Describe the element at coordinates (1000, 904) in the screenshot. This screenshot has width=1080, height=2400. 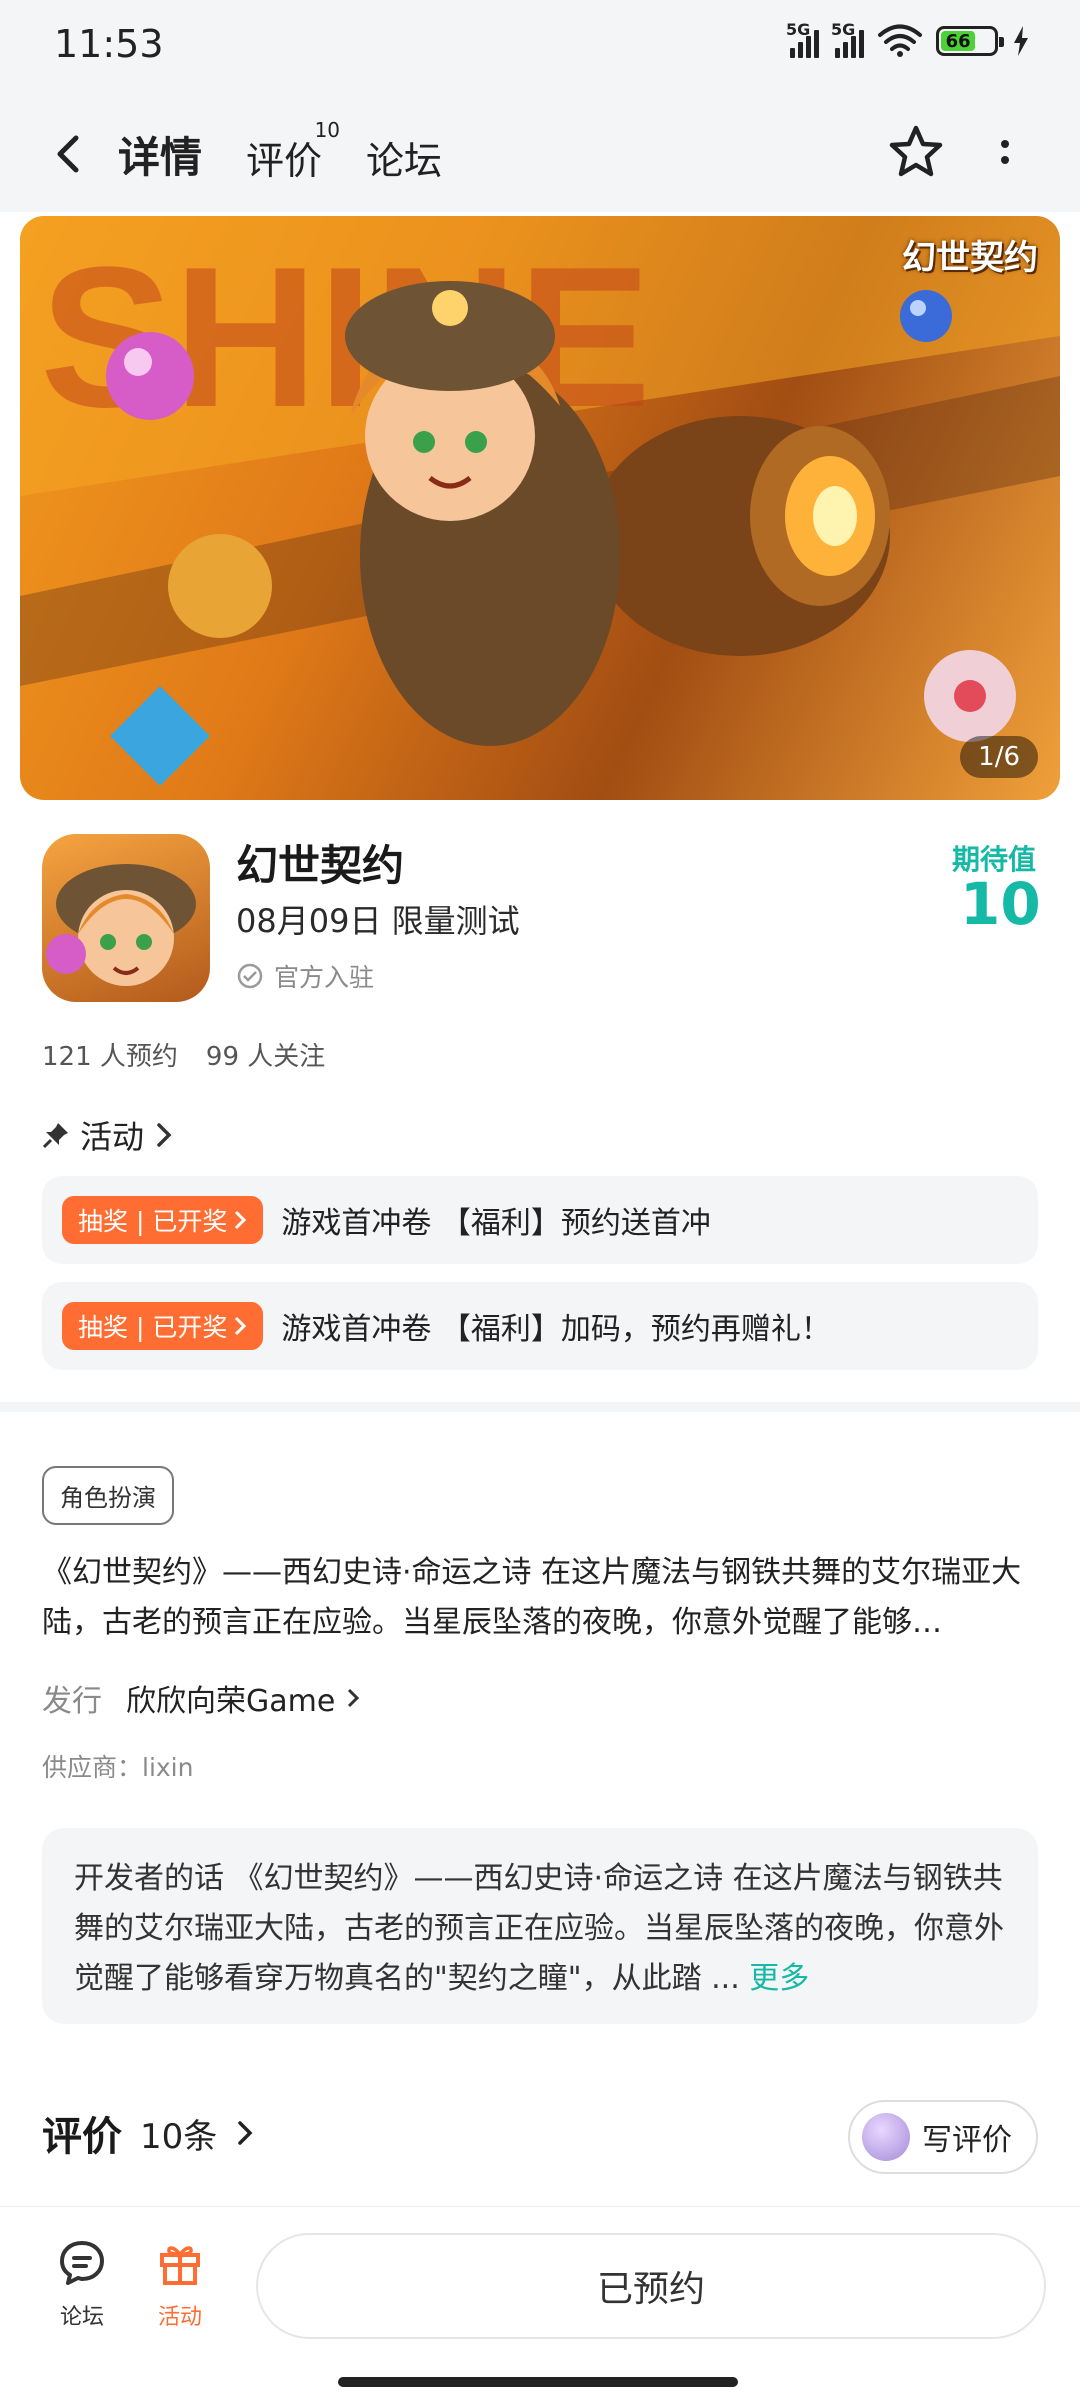
I see `expectation-value: 10` at that location.